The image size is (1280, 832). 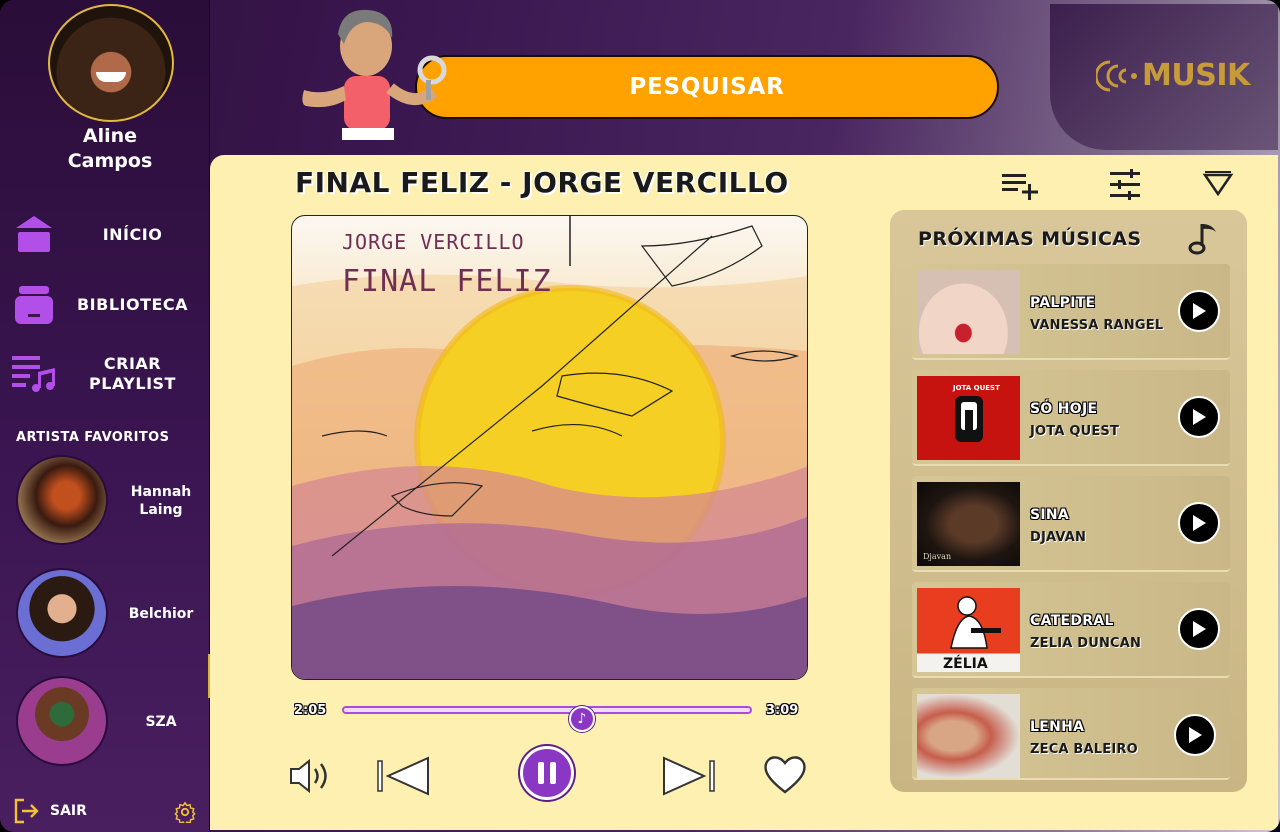 What do you see at coordinates (111, 614) in the screenshot?
I see `favorite-artist-belchior: Belchior` at bounding box center [111, 614].